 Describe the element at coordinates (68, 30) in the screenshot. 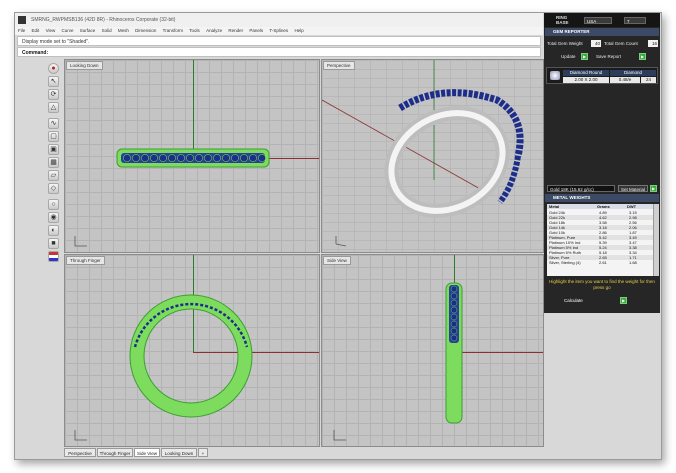

I see `menu-curve: Curve` at that location.